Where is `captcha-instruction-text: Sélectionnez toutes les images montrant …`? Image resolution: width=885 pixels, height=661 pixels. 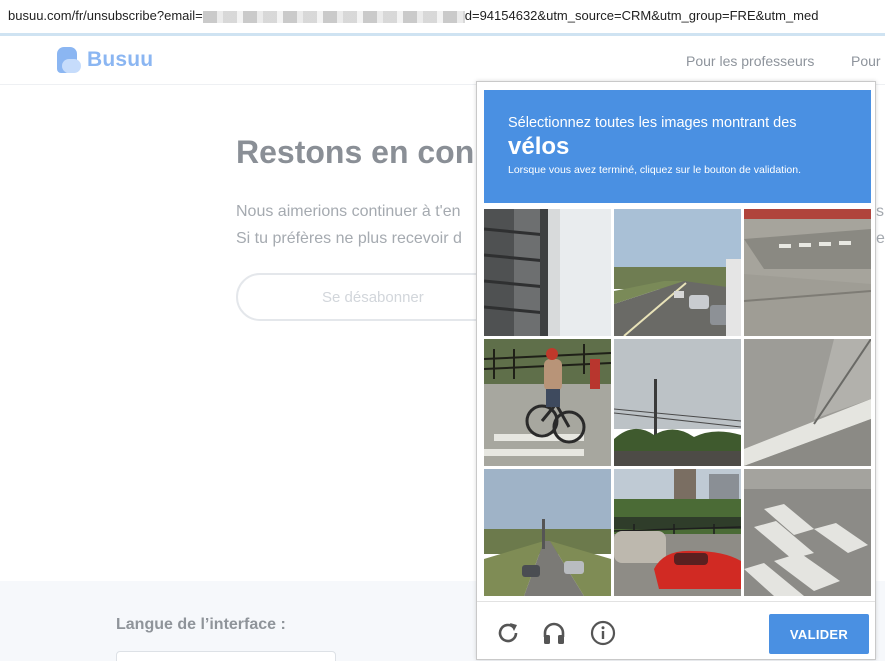
captcha-instruction-text: Sélectionnez toutes les images montrant … is located at coordinates (652, 123).